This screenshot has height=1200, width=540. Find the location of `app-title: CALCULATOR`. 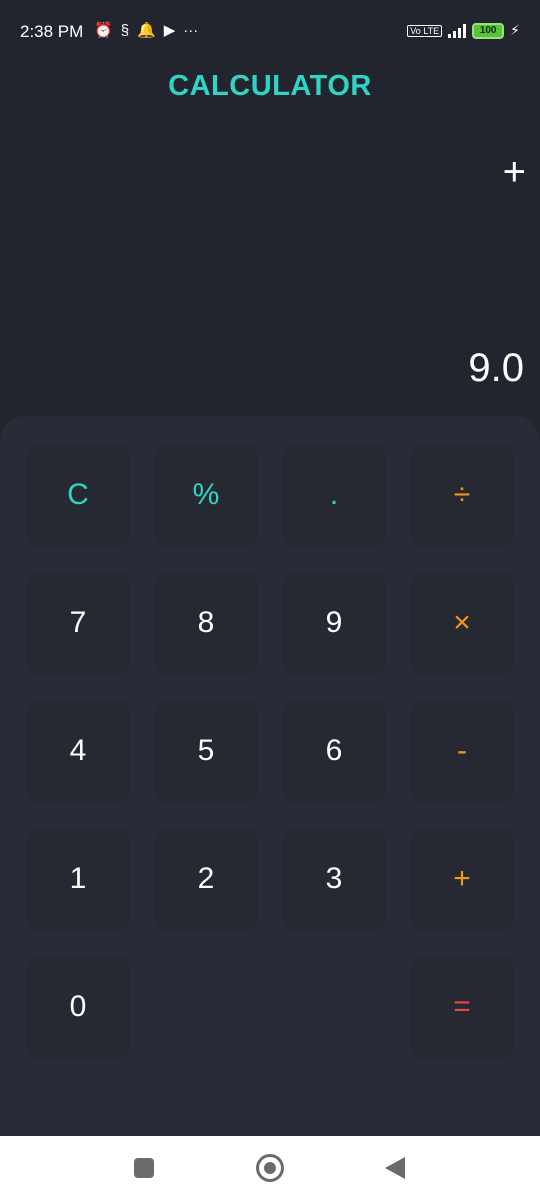

app-title: CALCULATOR is located at coordinates (270, 86).